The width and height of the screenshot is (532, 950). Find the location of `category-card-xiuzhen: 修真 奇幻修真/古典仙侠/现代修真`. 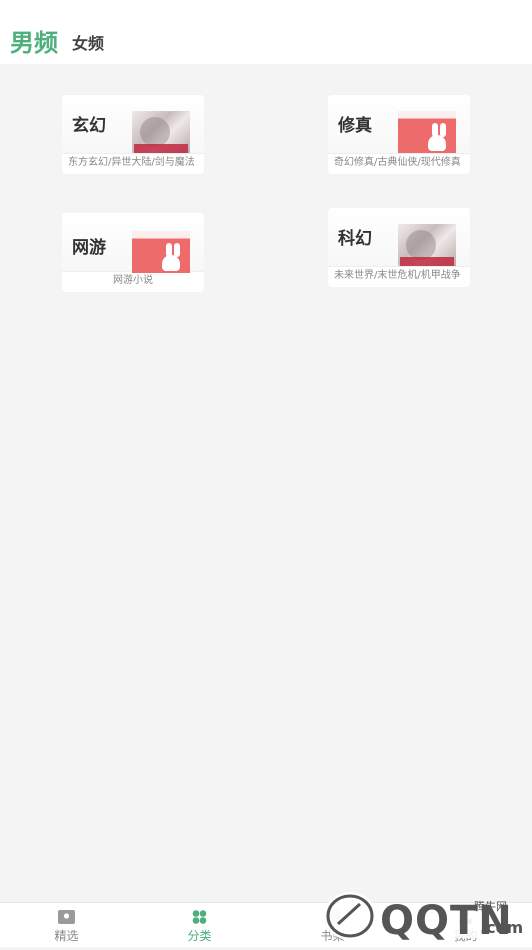

category-card-xiuzhen: 修真 奇幻修真/古典仙侠/现代修真 is located at coordinates (399, 134).